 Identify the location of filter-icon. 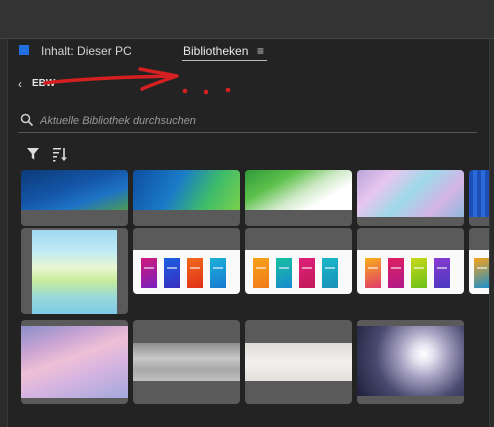
(33, 154).